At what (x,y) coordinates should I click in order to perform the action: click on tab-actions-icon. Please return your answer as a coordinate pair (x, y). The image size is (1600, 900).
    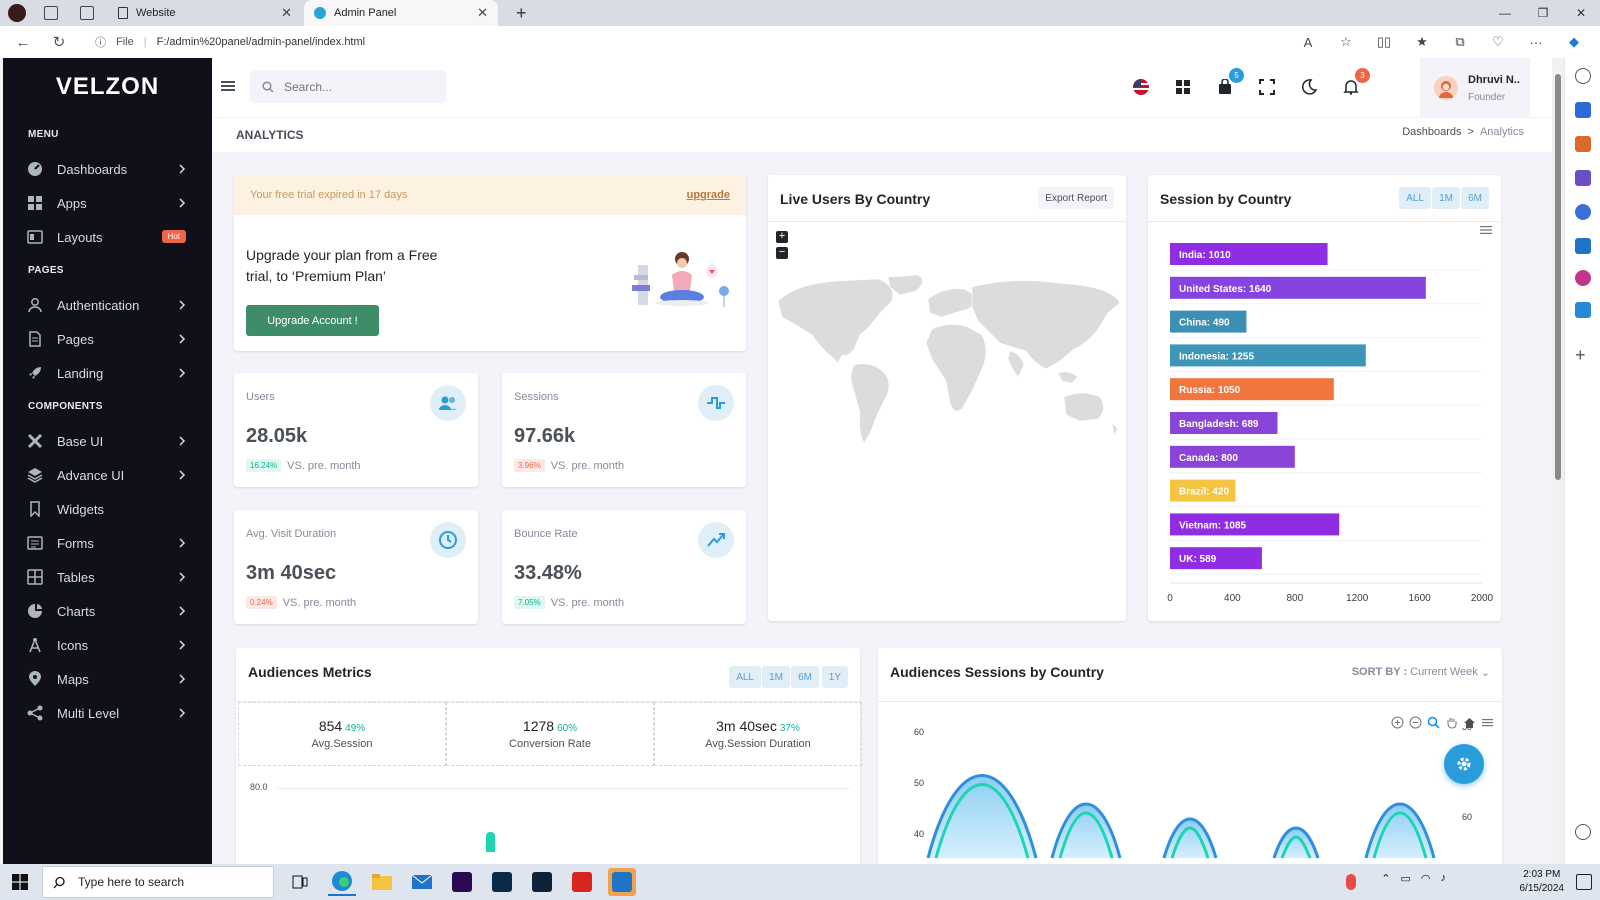
    Looking at the image, I should click on (87, 13).